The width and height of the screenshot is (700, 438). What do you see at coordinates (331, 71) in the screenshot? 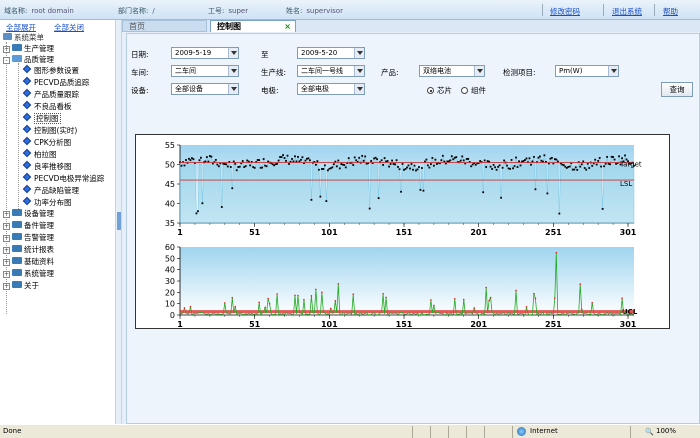
I see `line-select: 二车间一号线` at bounding box center [331, 71].